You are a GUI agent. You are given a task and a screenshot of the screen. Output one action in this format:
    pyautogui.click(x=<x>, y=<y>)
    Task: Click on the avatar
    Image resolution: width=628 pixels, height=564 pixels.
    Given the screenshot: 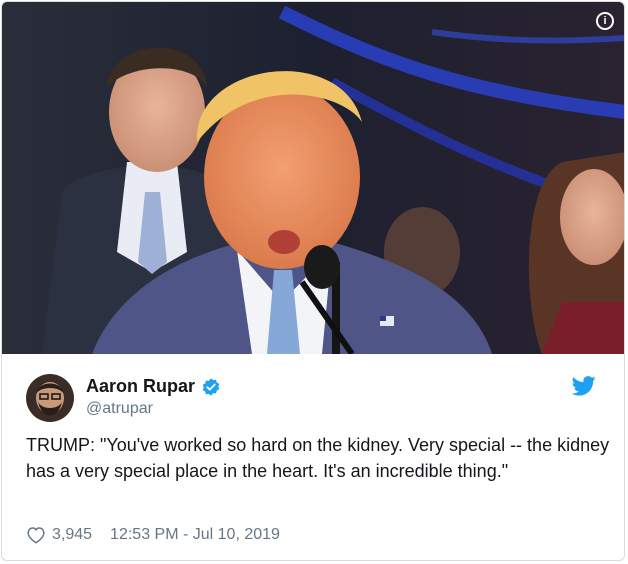 What is the action you would take?
    pyautogui.click(x=50, y=398)
    